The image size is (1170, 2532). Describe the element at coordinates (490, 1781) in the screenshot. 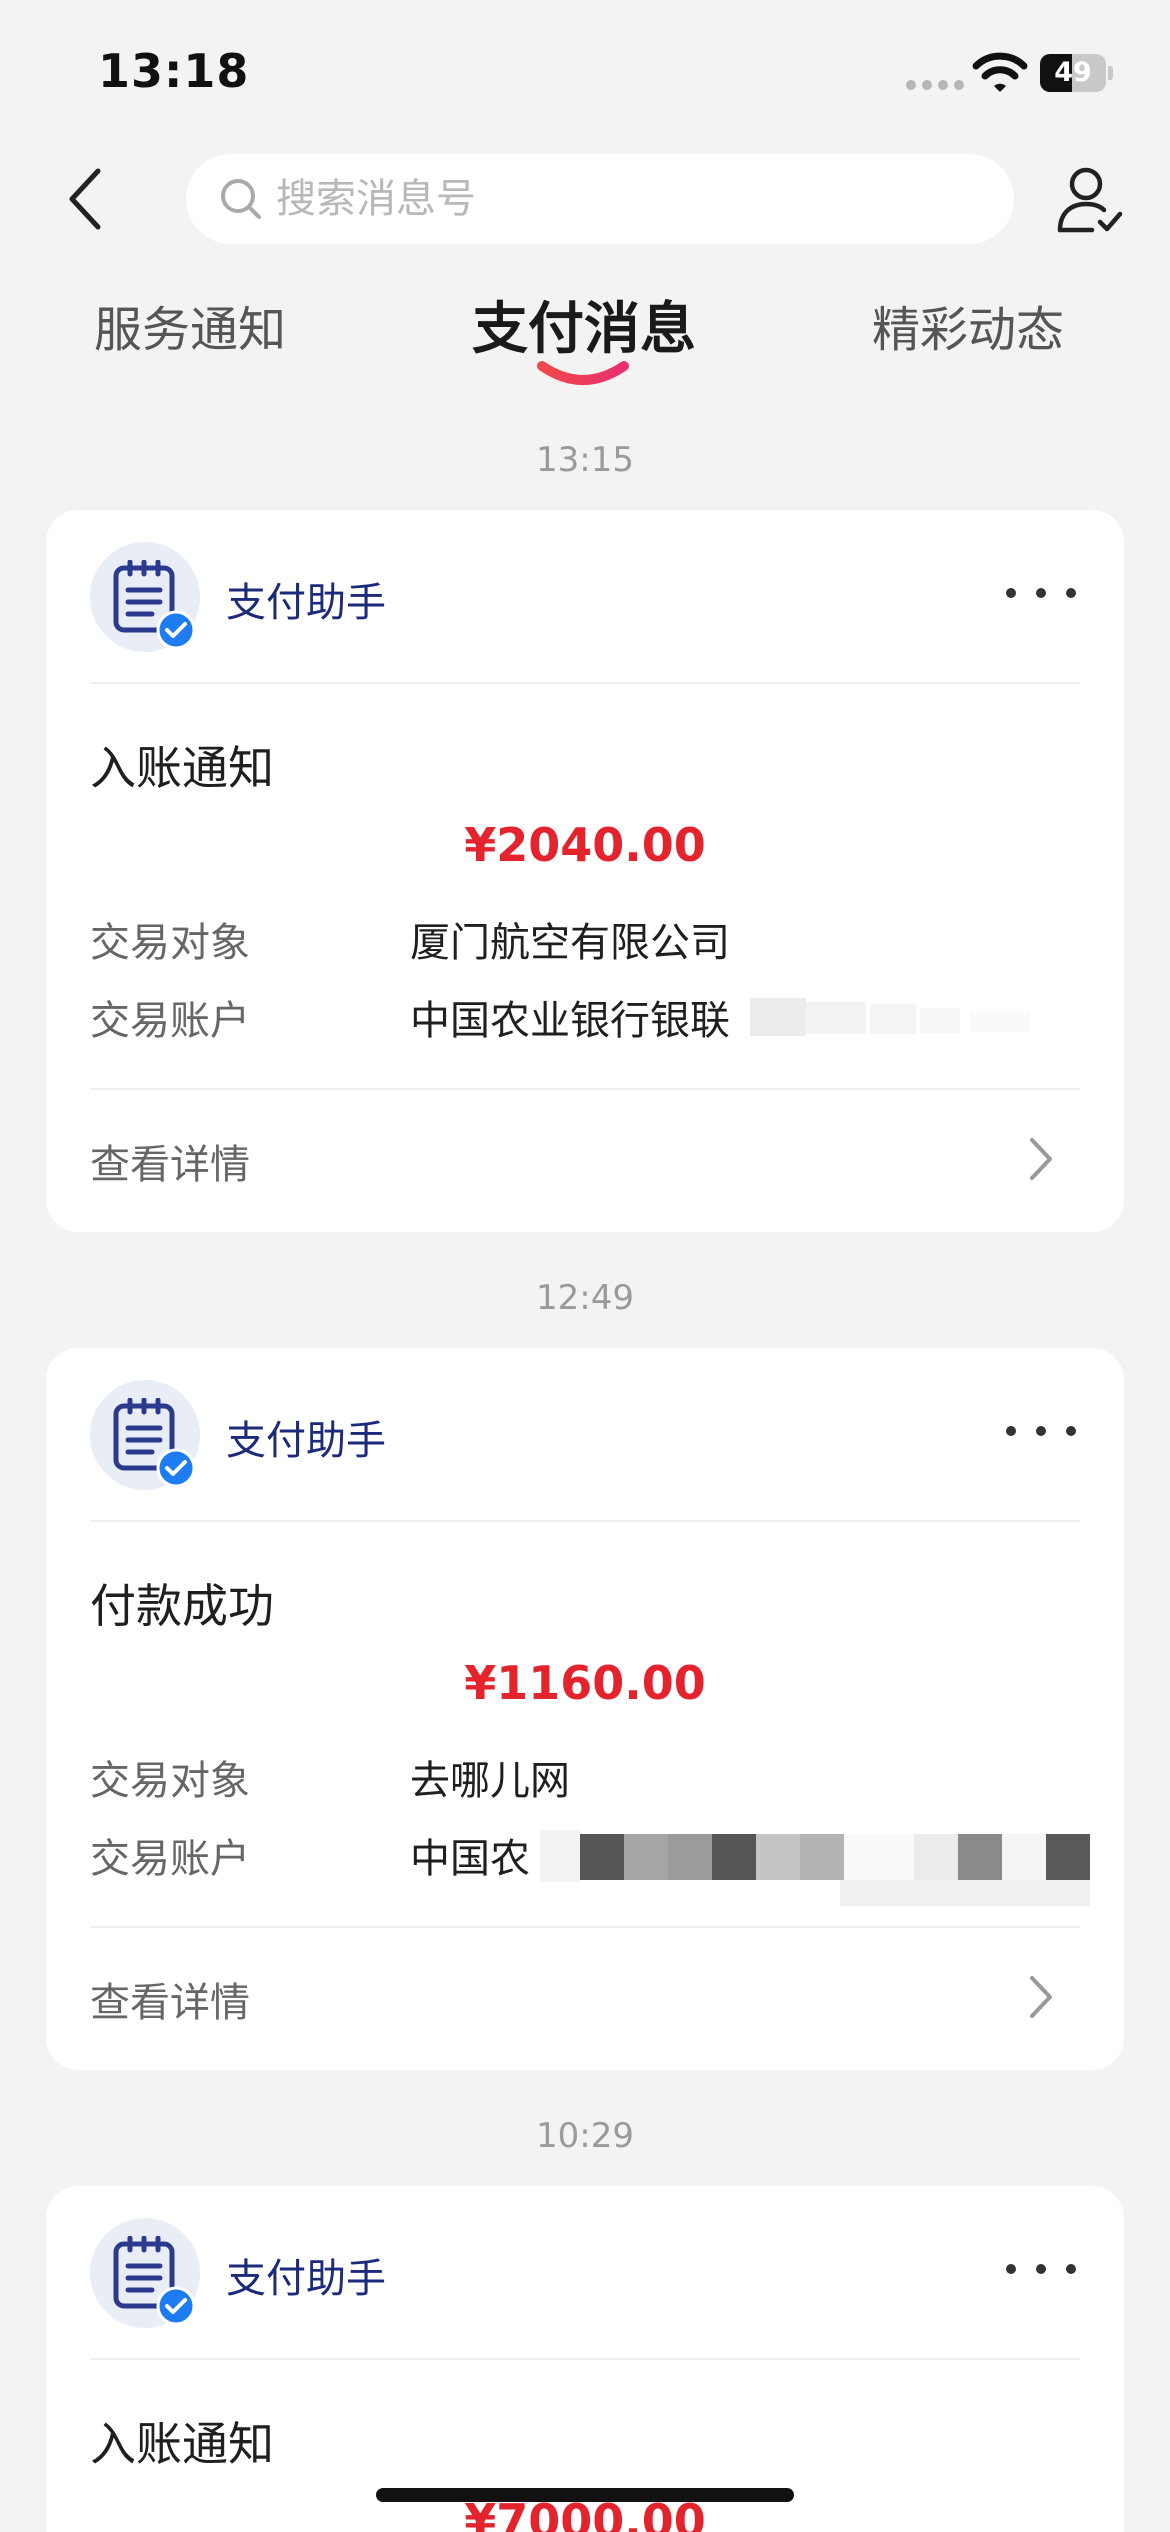

I see `counterparty-value: 去哪儿网` at that location.